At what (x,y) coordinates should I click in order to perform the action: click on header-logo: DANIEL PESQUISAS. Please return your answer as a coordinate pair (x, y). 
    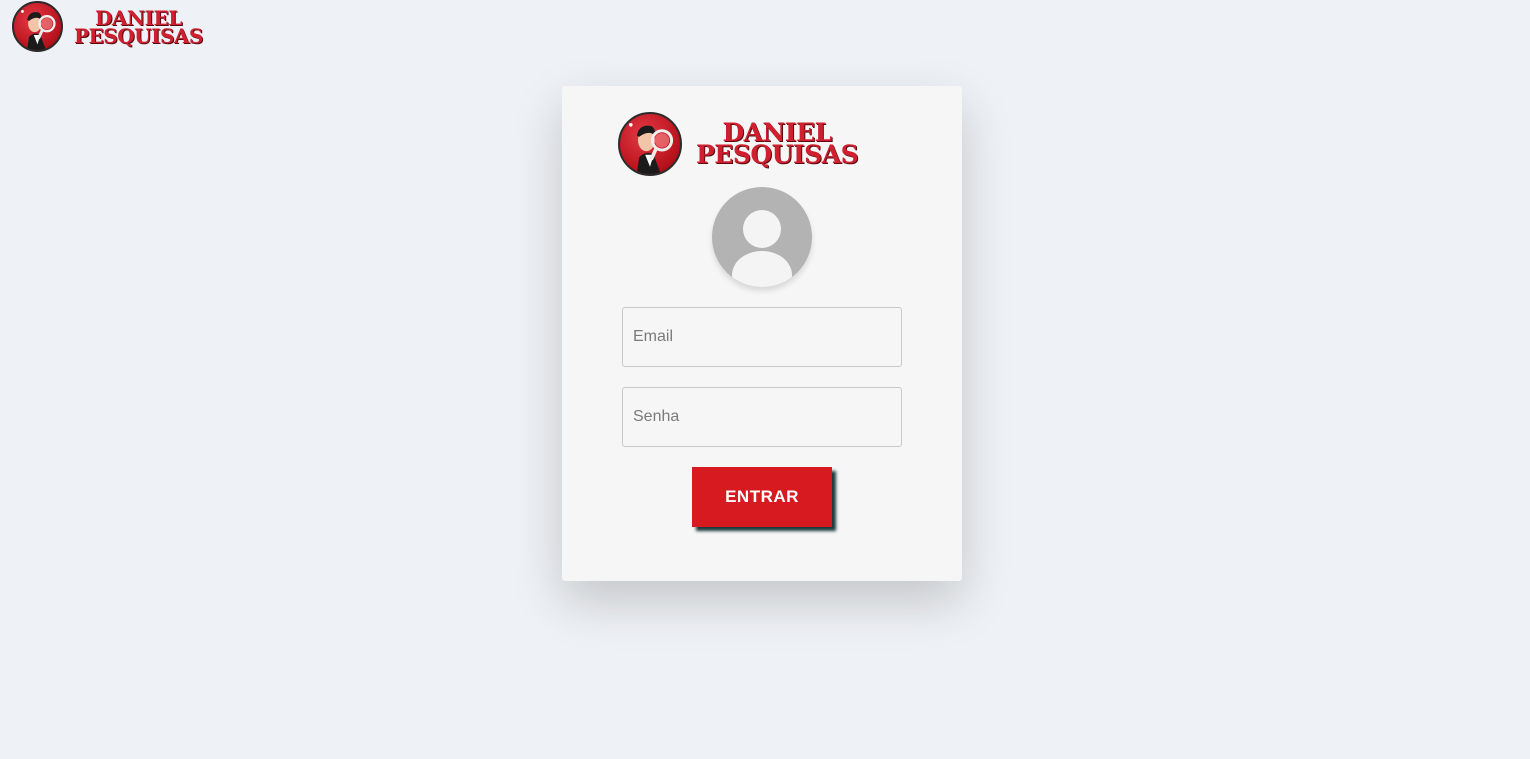
    Looking at the image, I should click on (107, 26).